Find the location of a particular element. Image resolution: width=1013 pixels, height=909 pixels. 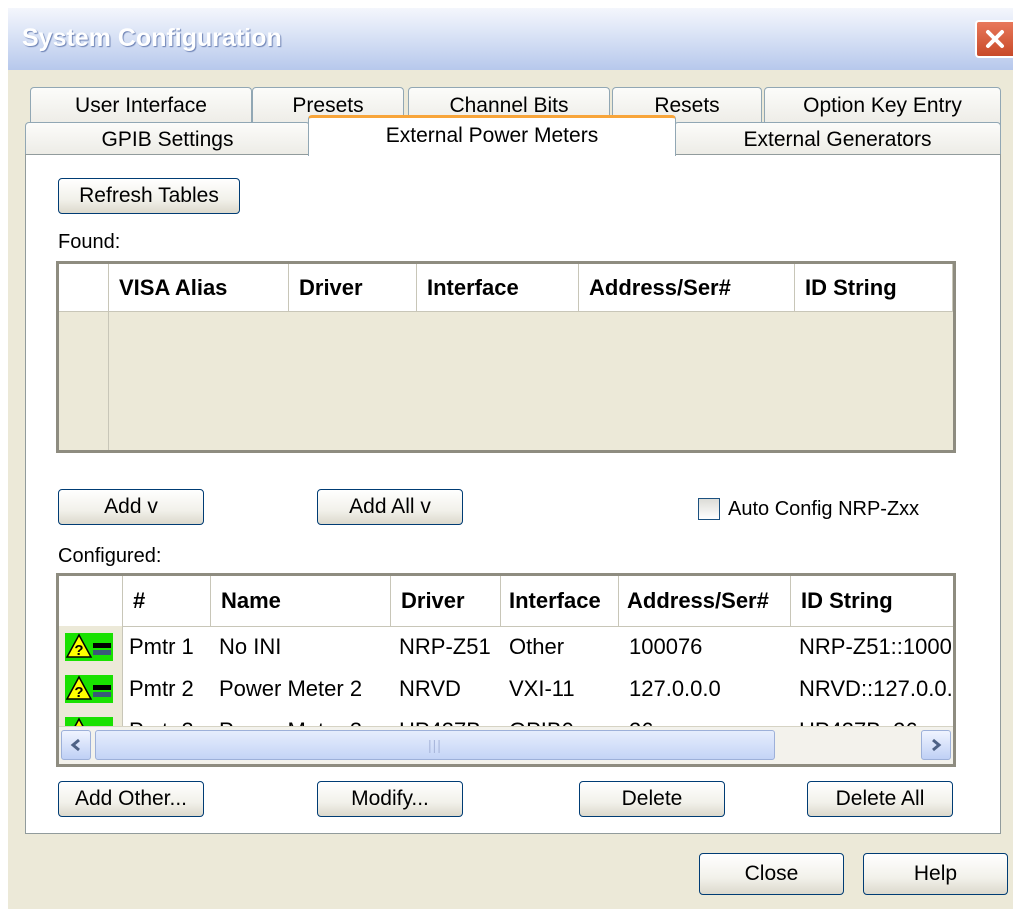

cell-driver: NRVD is located at coordinates (430, 688).